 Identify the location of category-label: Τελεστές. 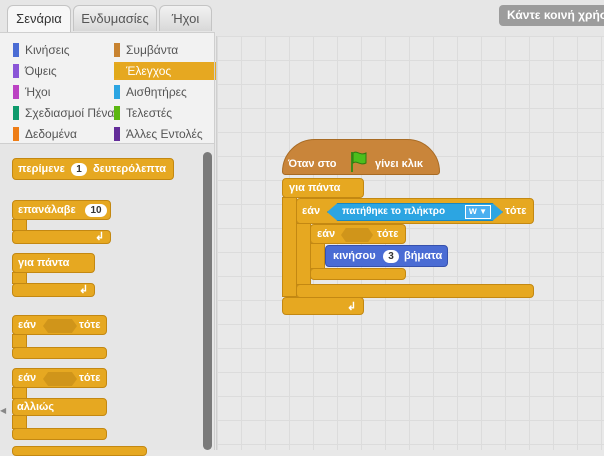
(149, 113).